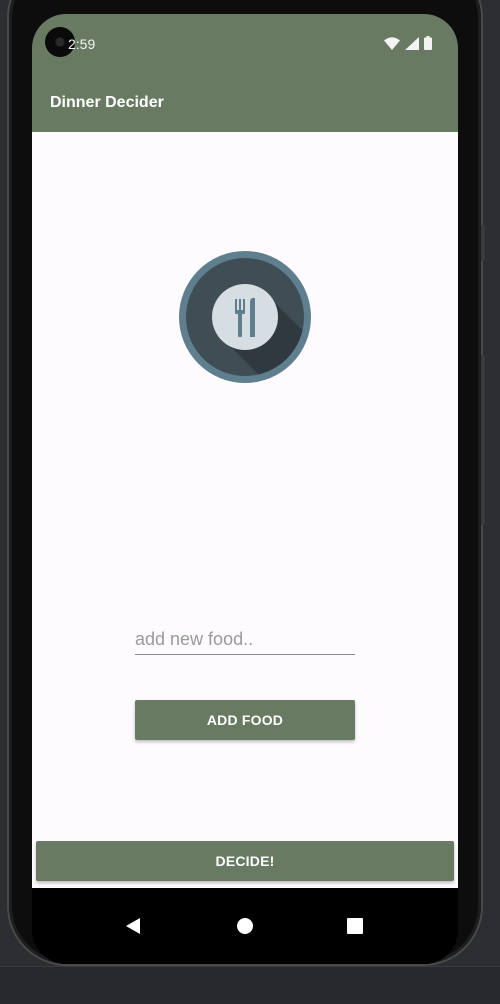 The width and height of the screenshot is (500, 1004). Describe the element at coordinates (428, 43) in the screenshot. I see `battery-icon` at that location.